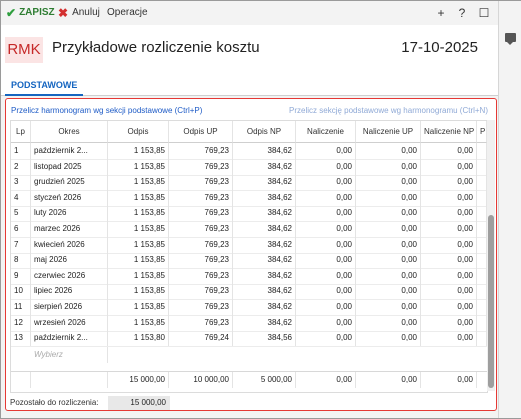  What do you see at coordinates (388, 380) in the screenshot?
I see `total-naliczenie-up: 0,00` at bounding box center [388, 380].